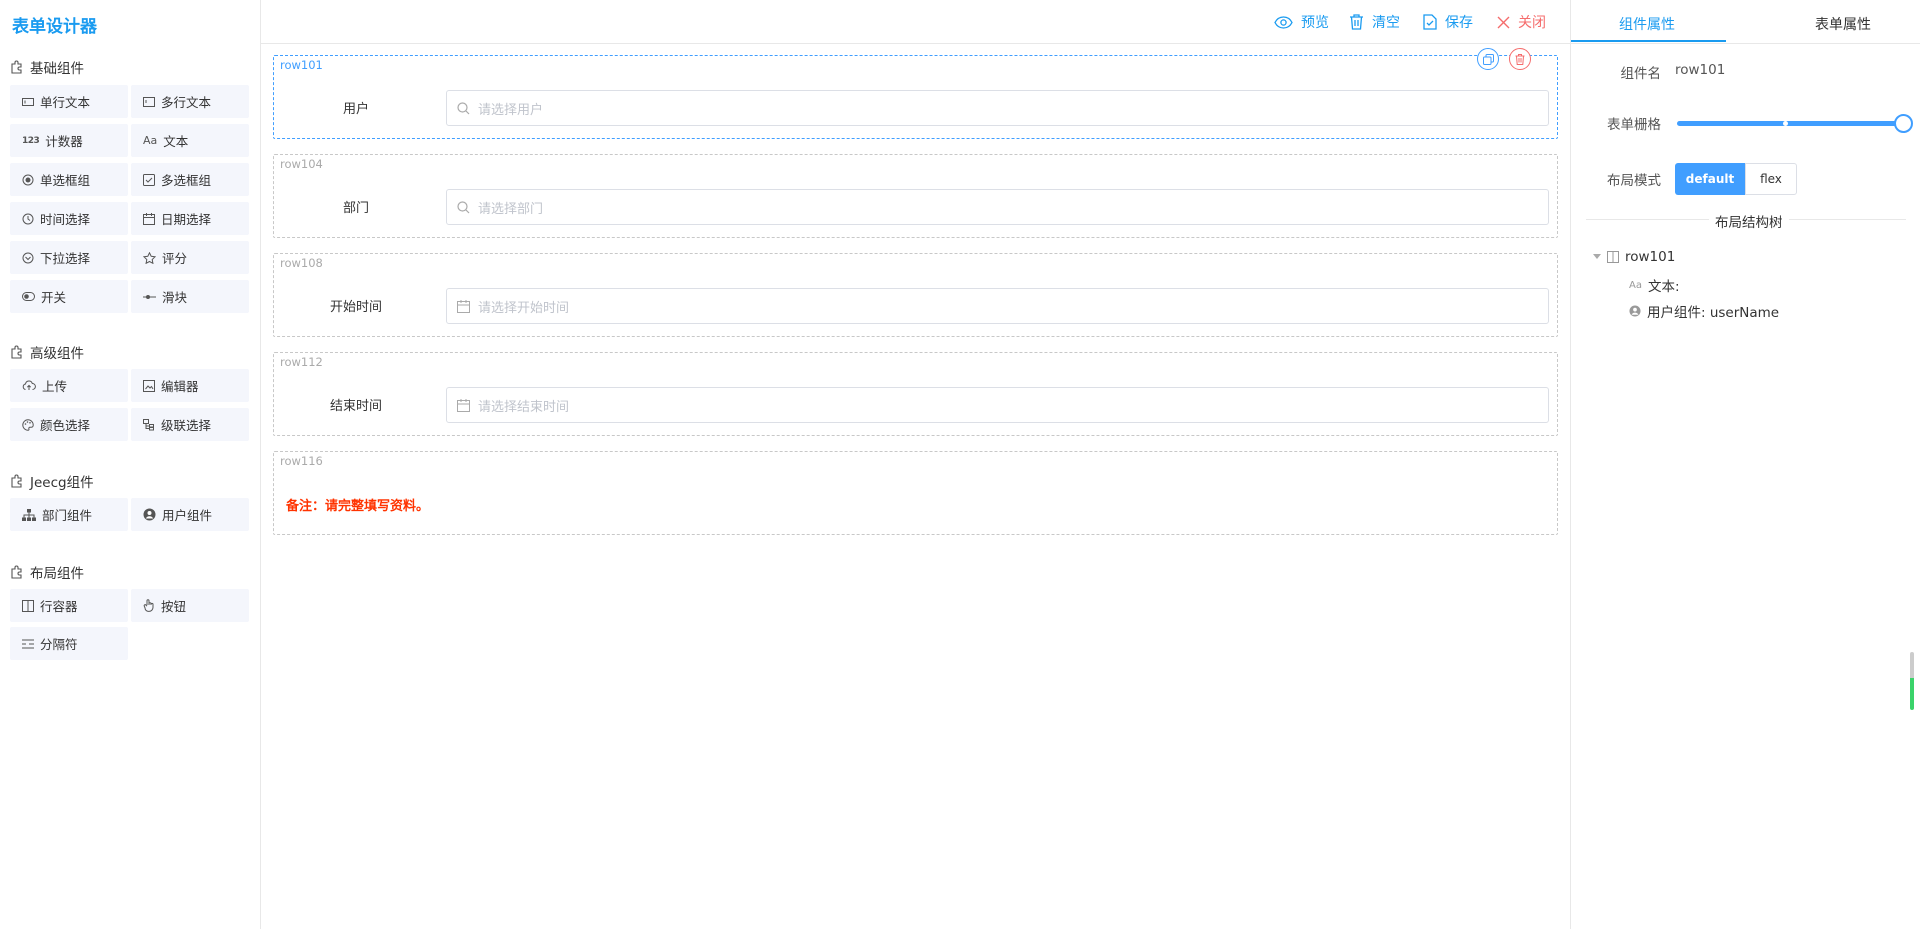  I want to click on group-title-basic: 基础组件, so click(47, 67).